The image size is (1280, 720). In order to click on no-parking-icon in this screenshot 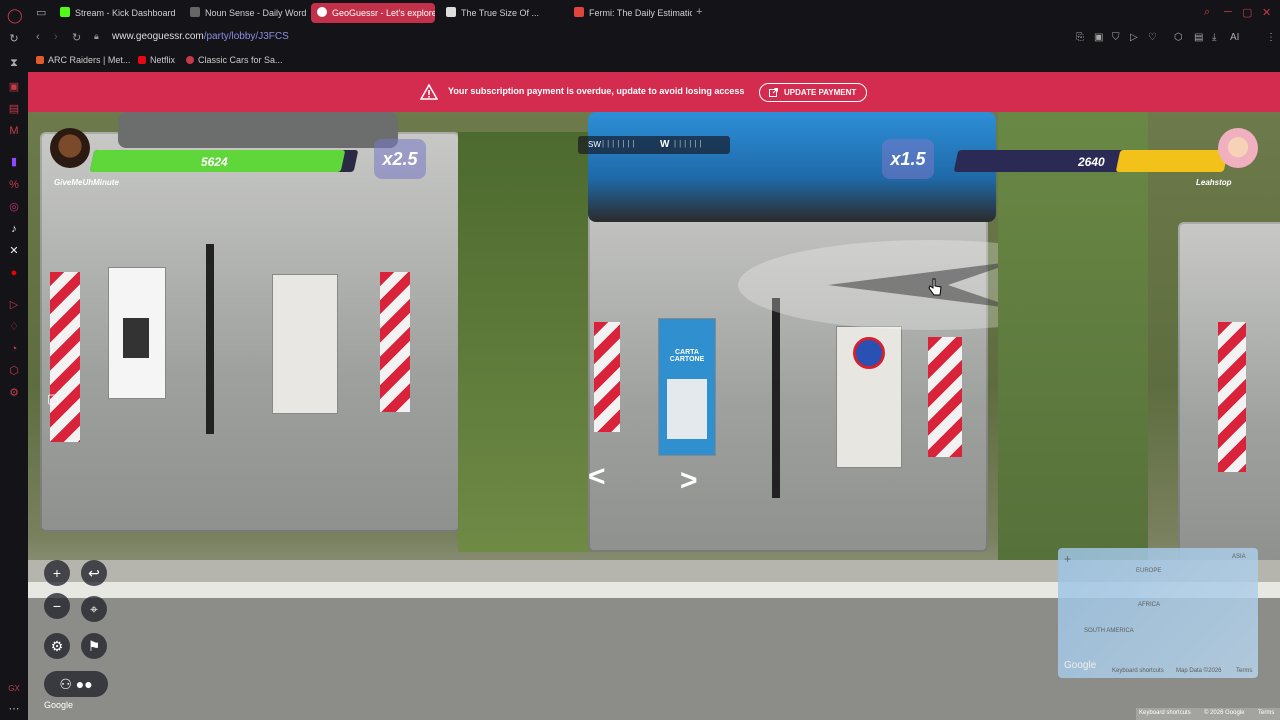, I will do `click(869, 353)`.